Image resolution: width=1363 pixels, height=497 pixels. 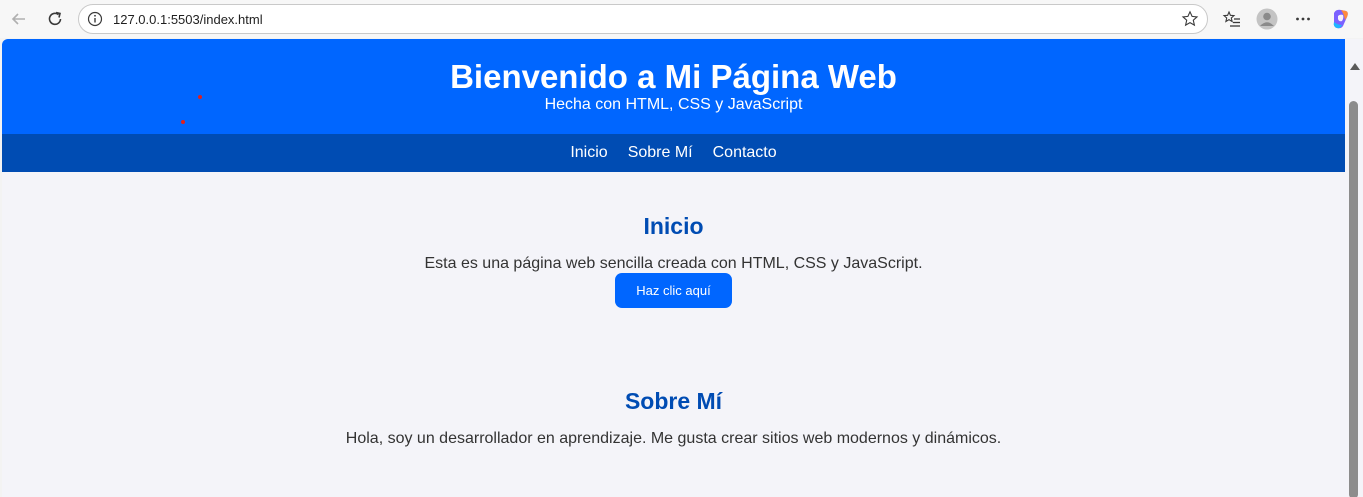 I want to click on reload-icon, so click(x=55, y=19).